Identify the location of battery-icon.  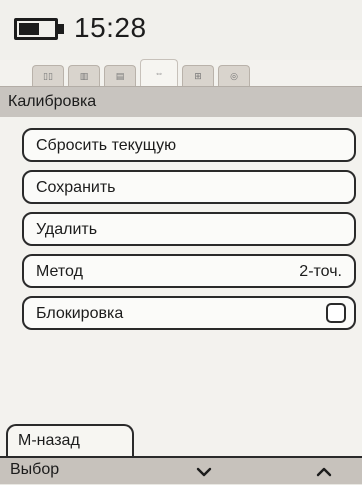
(36, 29).